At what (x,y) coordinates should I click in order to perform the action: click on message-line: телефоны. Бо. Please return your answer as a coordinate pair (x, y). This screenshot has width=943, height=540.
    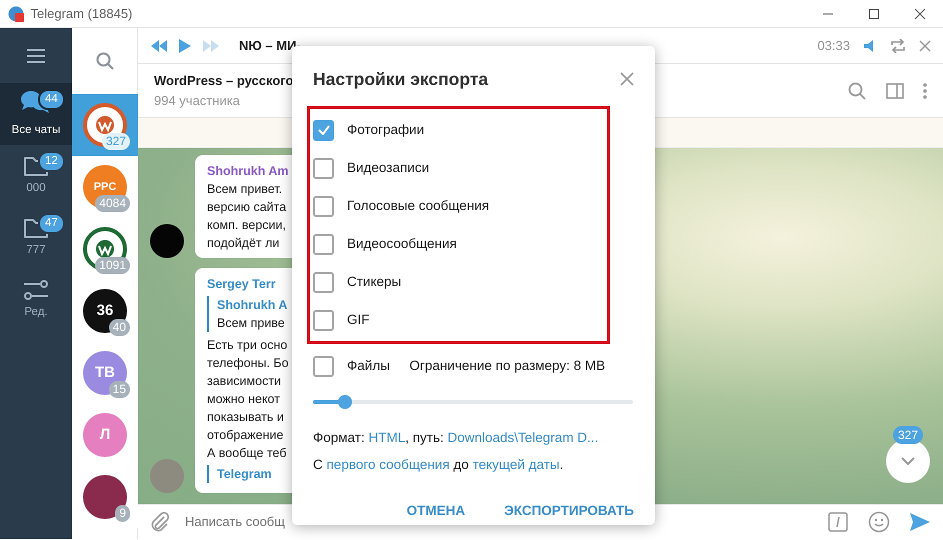
    Looking at the image, I should click on (248, 363).